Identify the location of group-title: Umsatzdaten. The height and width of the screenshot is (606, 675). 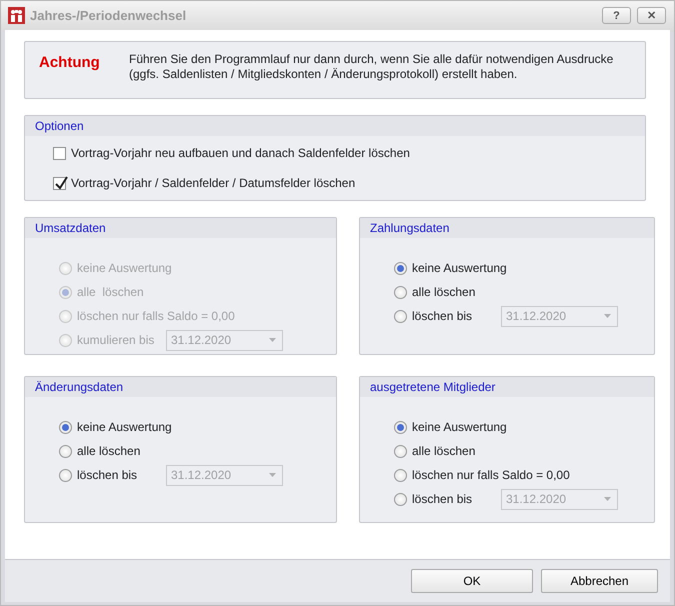
(180, 228).